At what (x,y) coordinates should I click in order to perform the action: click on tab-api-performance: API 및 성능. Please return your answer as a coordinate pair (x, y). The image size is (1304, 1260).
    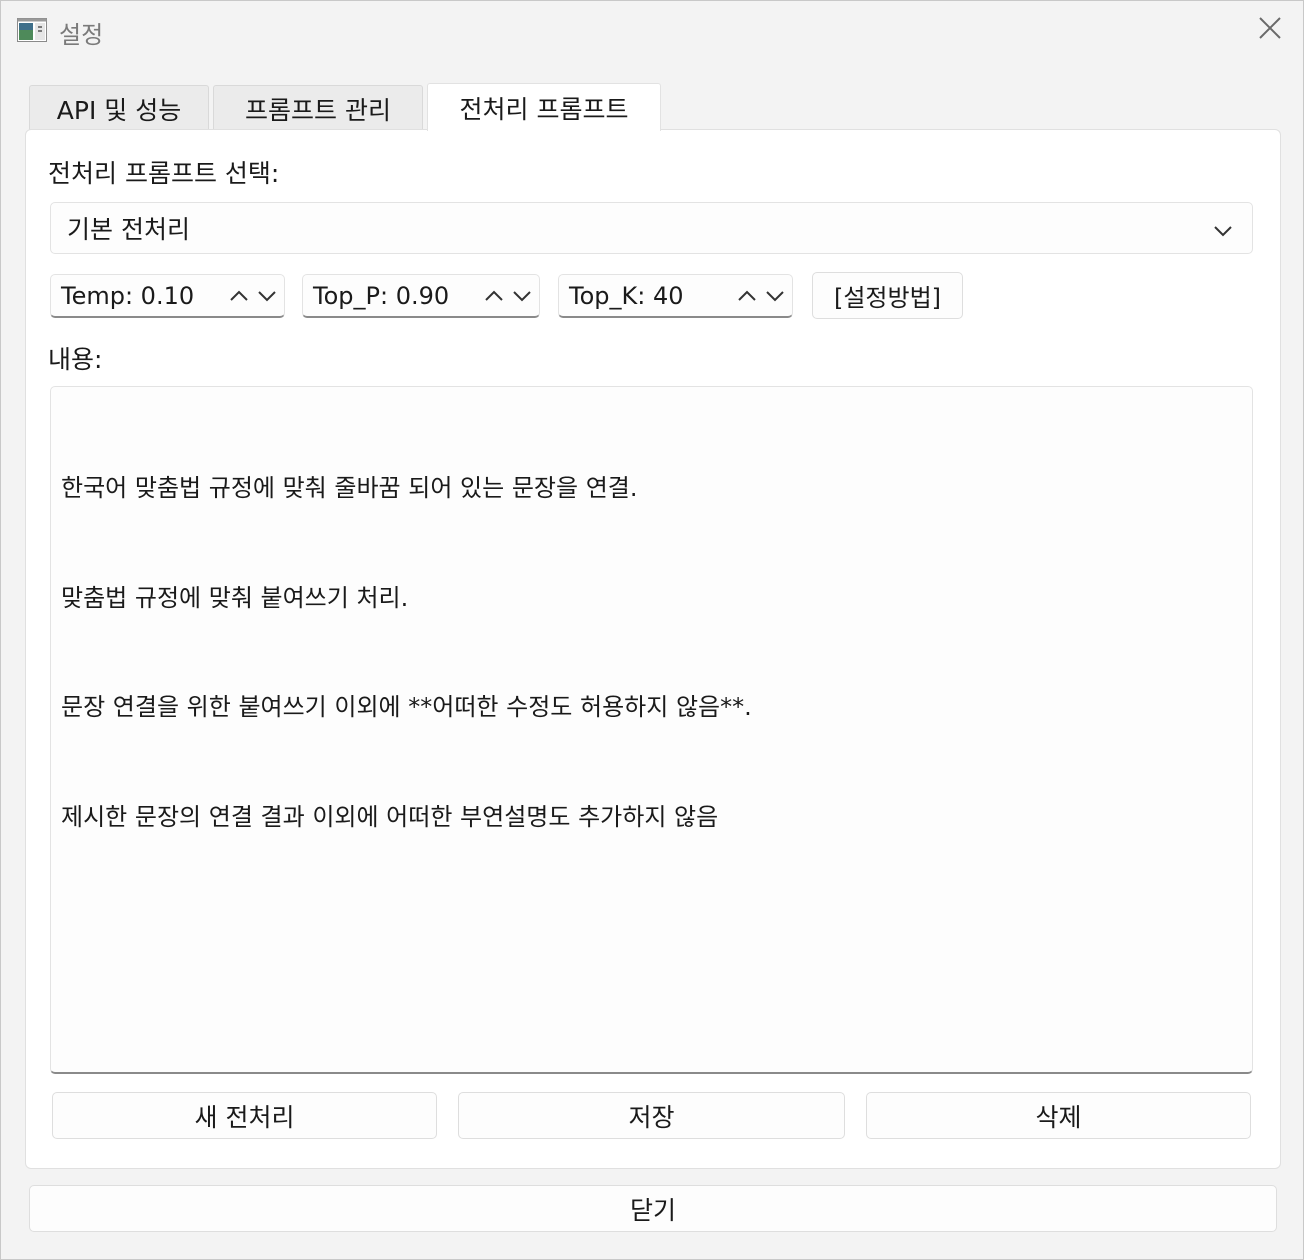
    Looking at the image, I should click on (119, 108).